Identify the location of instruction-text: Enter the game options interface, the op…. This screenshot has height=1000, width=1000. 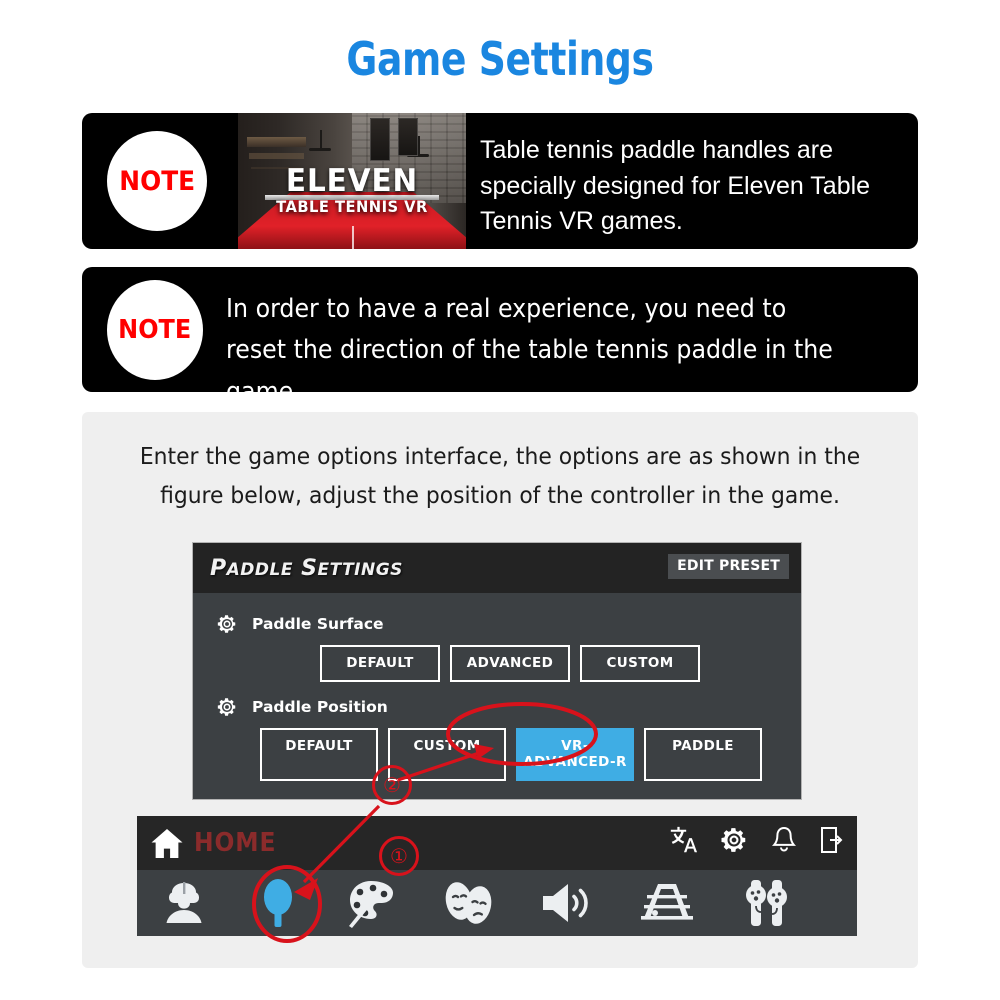
(500, 477).